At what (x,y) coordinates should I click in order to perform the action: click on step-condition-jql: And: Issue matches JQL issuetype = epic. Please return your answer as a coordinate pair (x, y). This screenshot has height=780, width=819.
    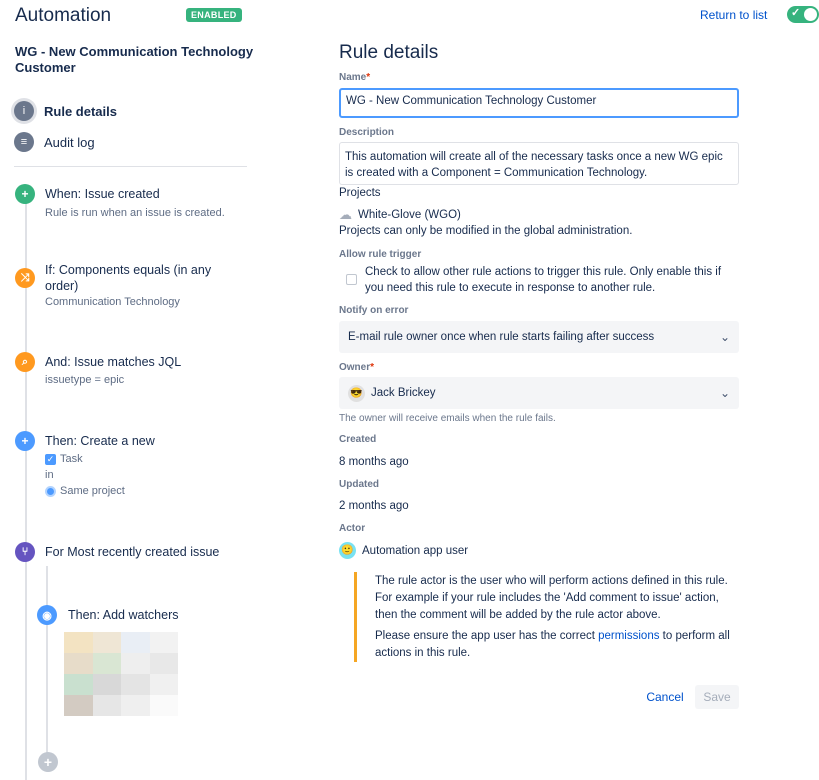
    Looking at the image, I should click on (145, 371).